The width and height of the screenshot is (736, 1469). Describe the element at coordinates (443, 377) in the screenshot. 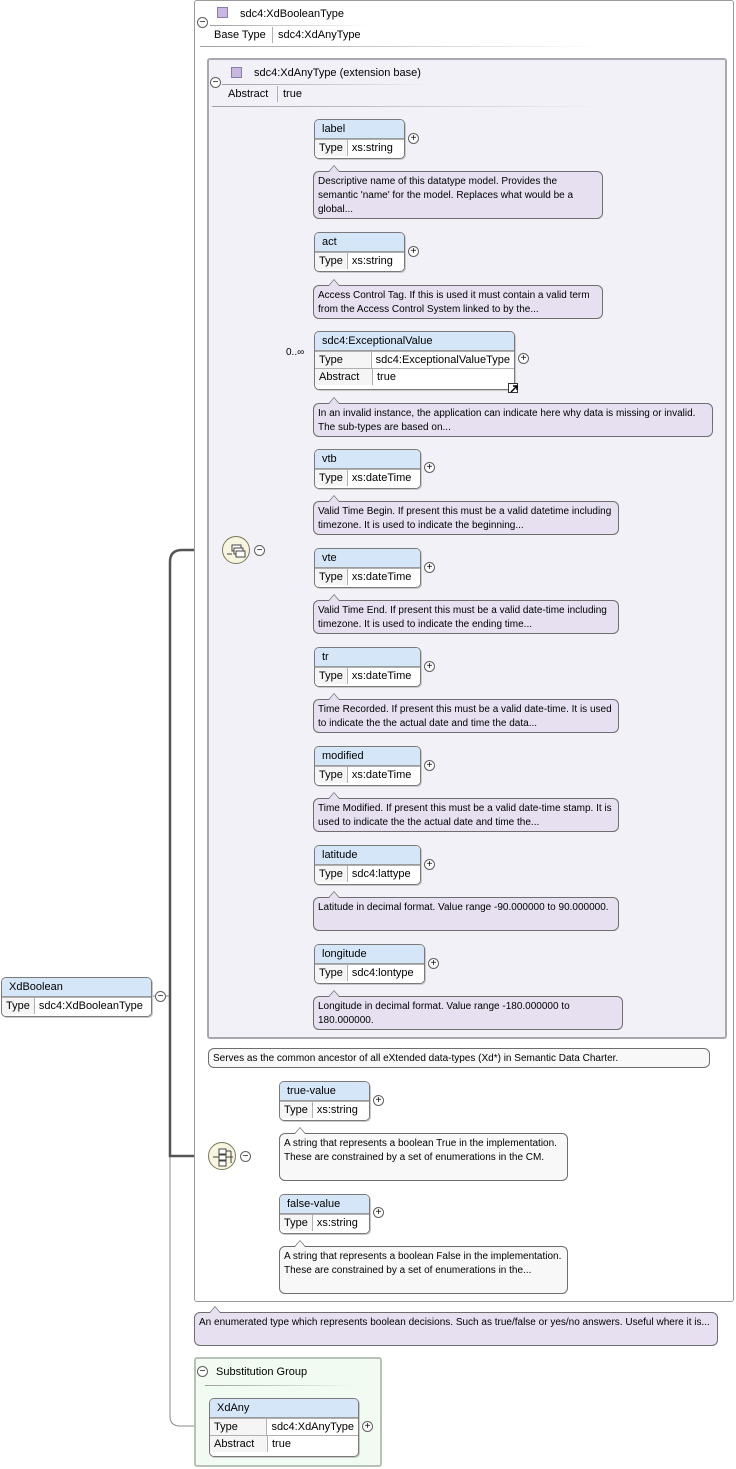

I see `abstract-value: true` at that location.